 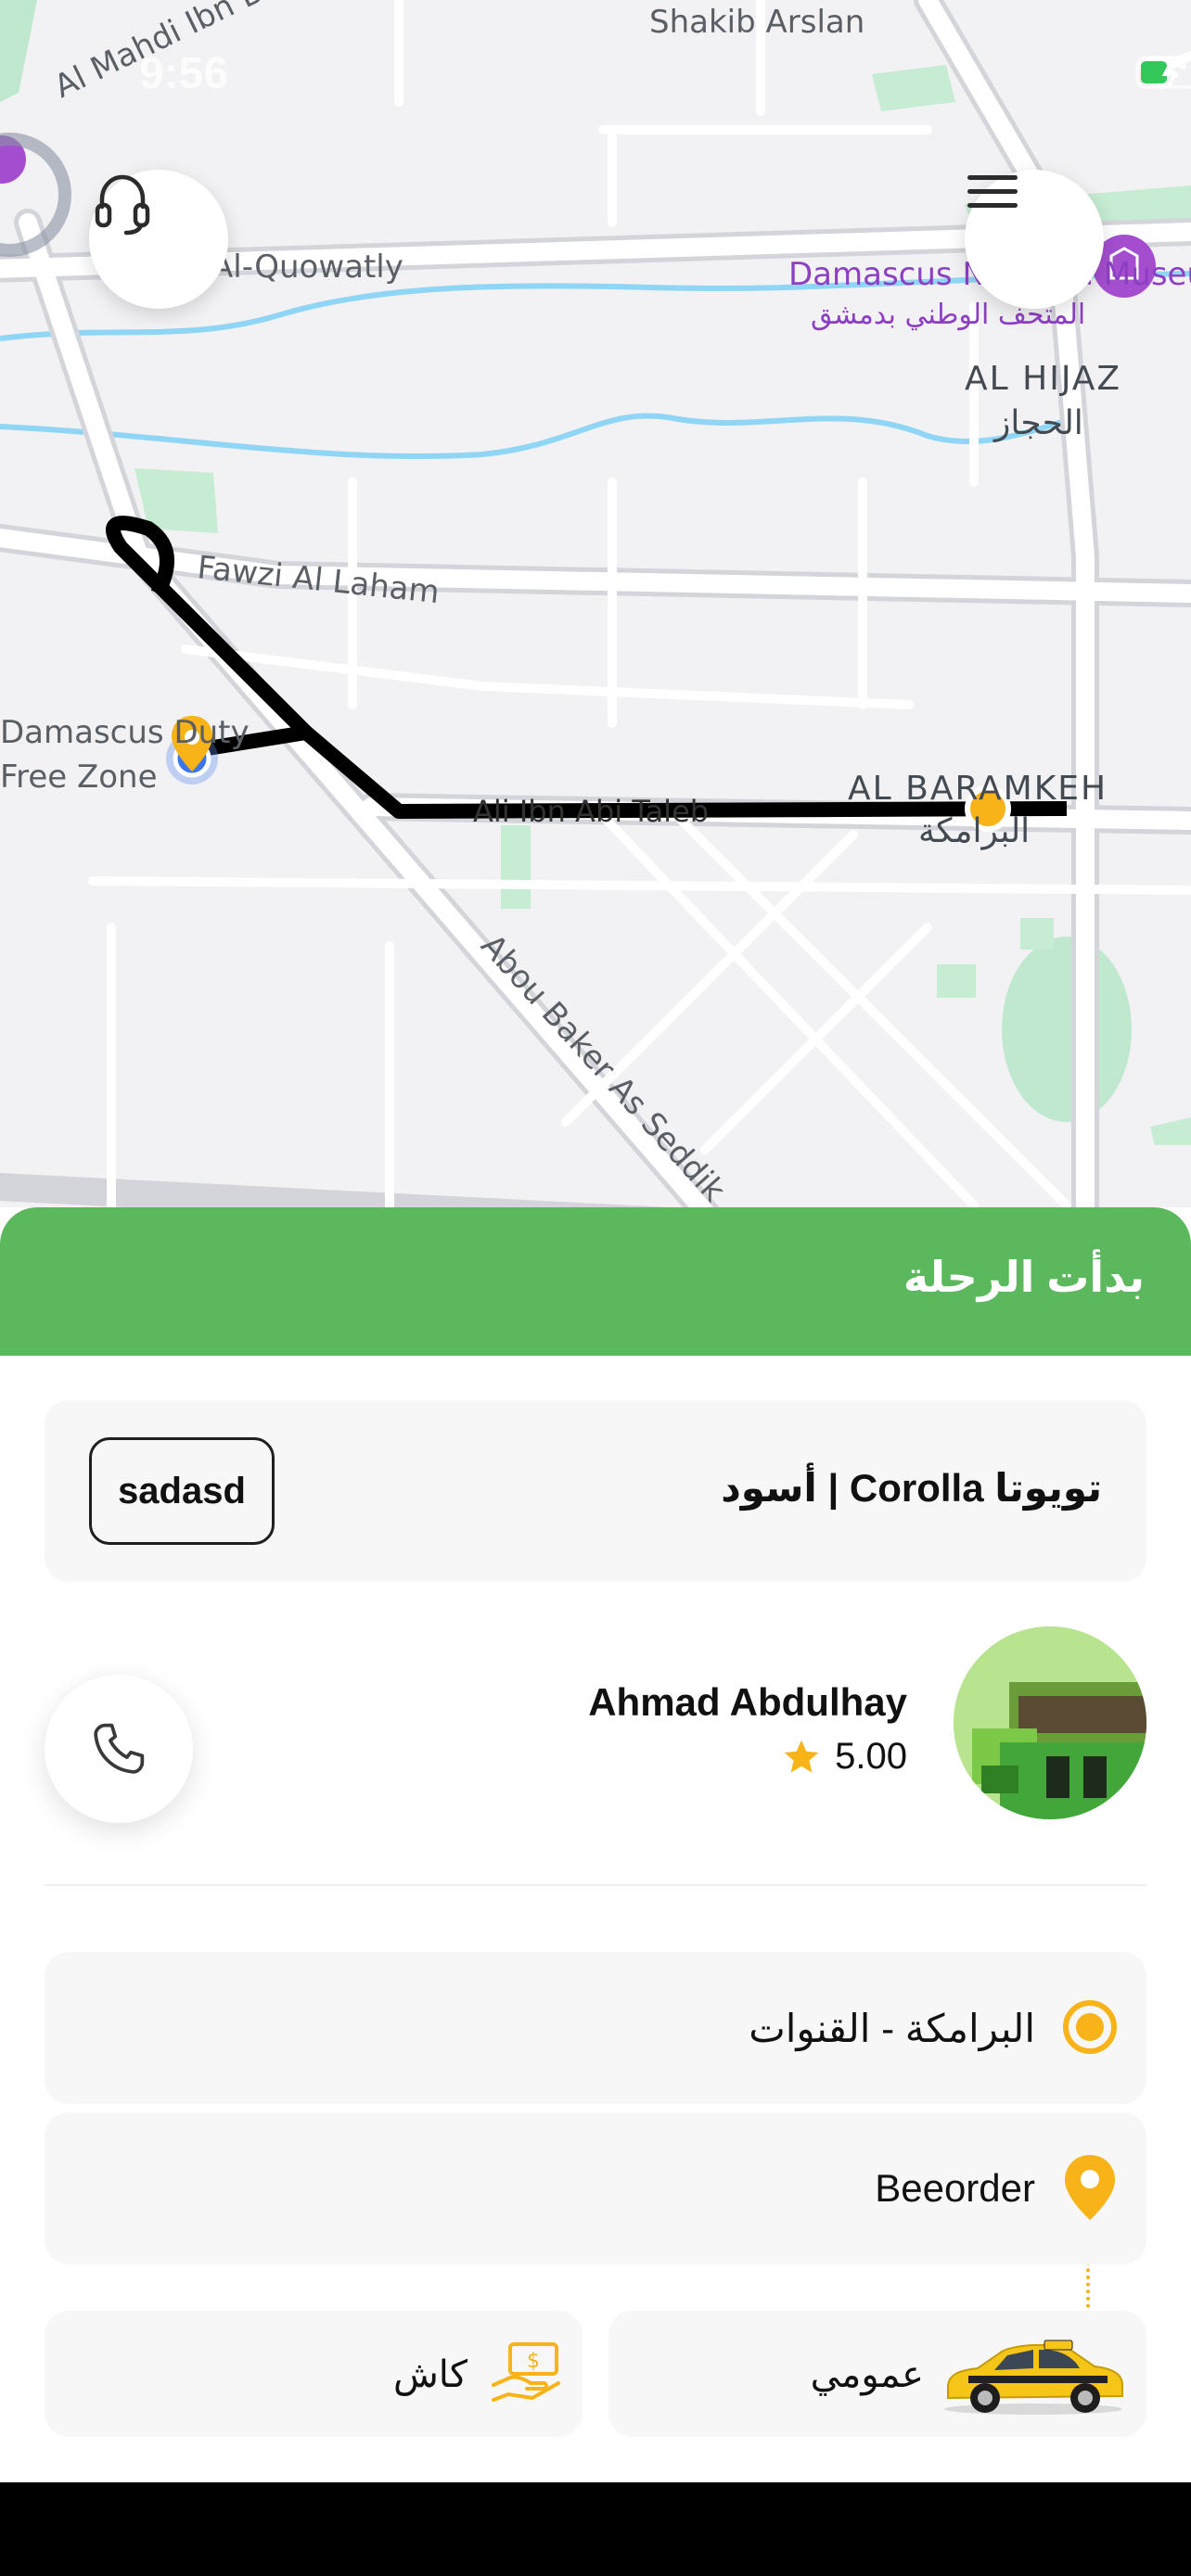 What do you see at coordinates (871, 1756) in the screenshot?
I see `rating-value: 5.00` at bounding box center [871, 1756].